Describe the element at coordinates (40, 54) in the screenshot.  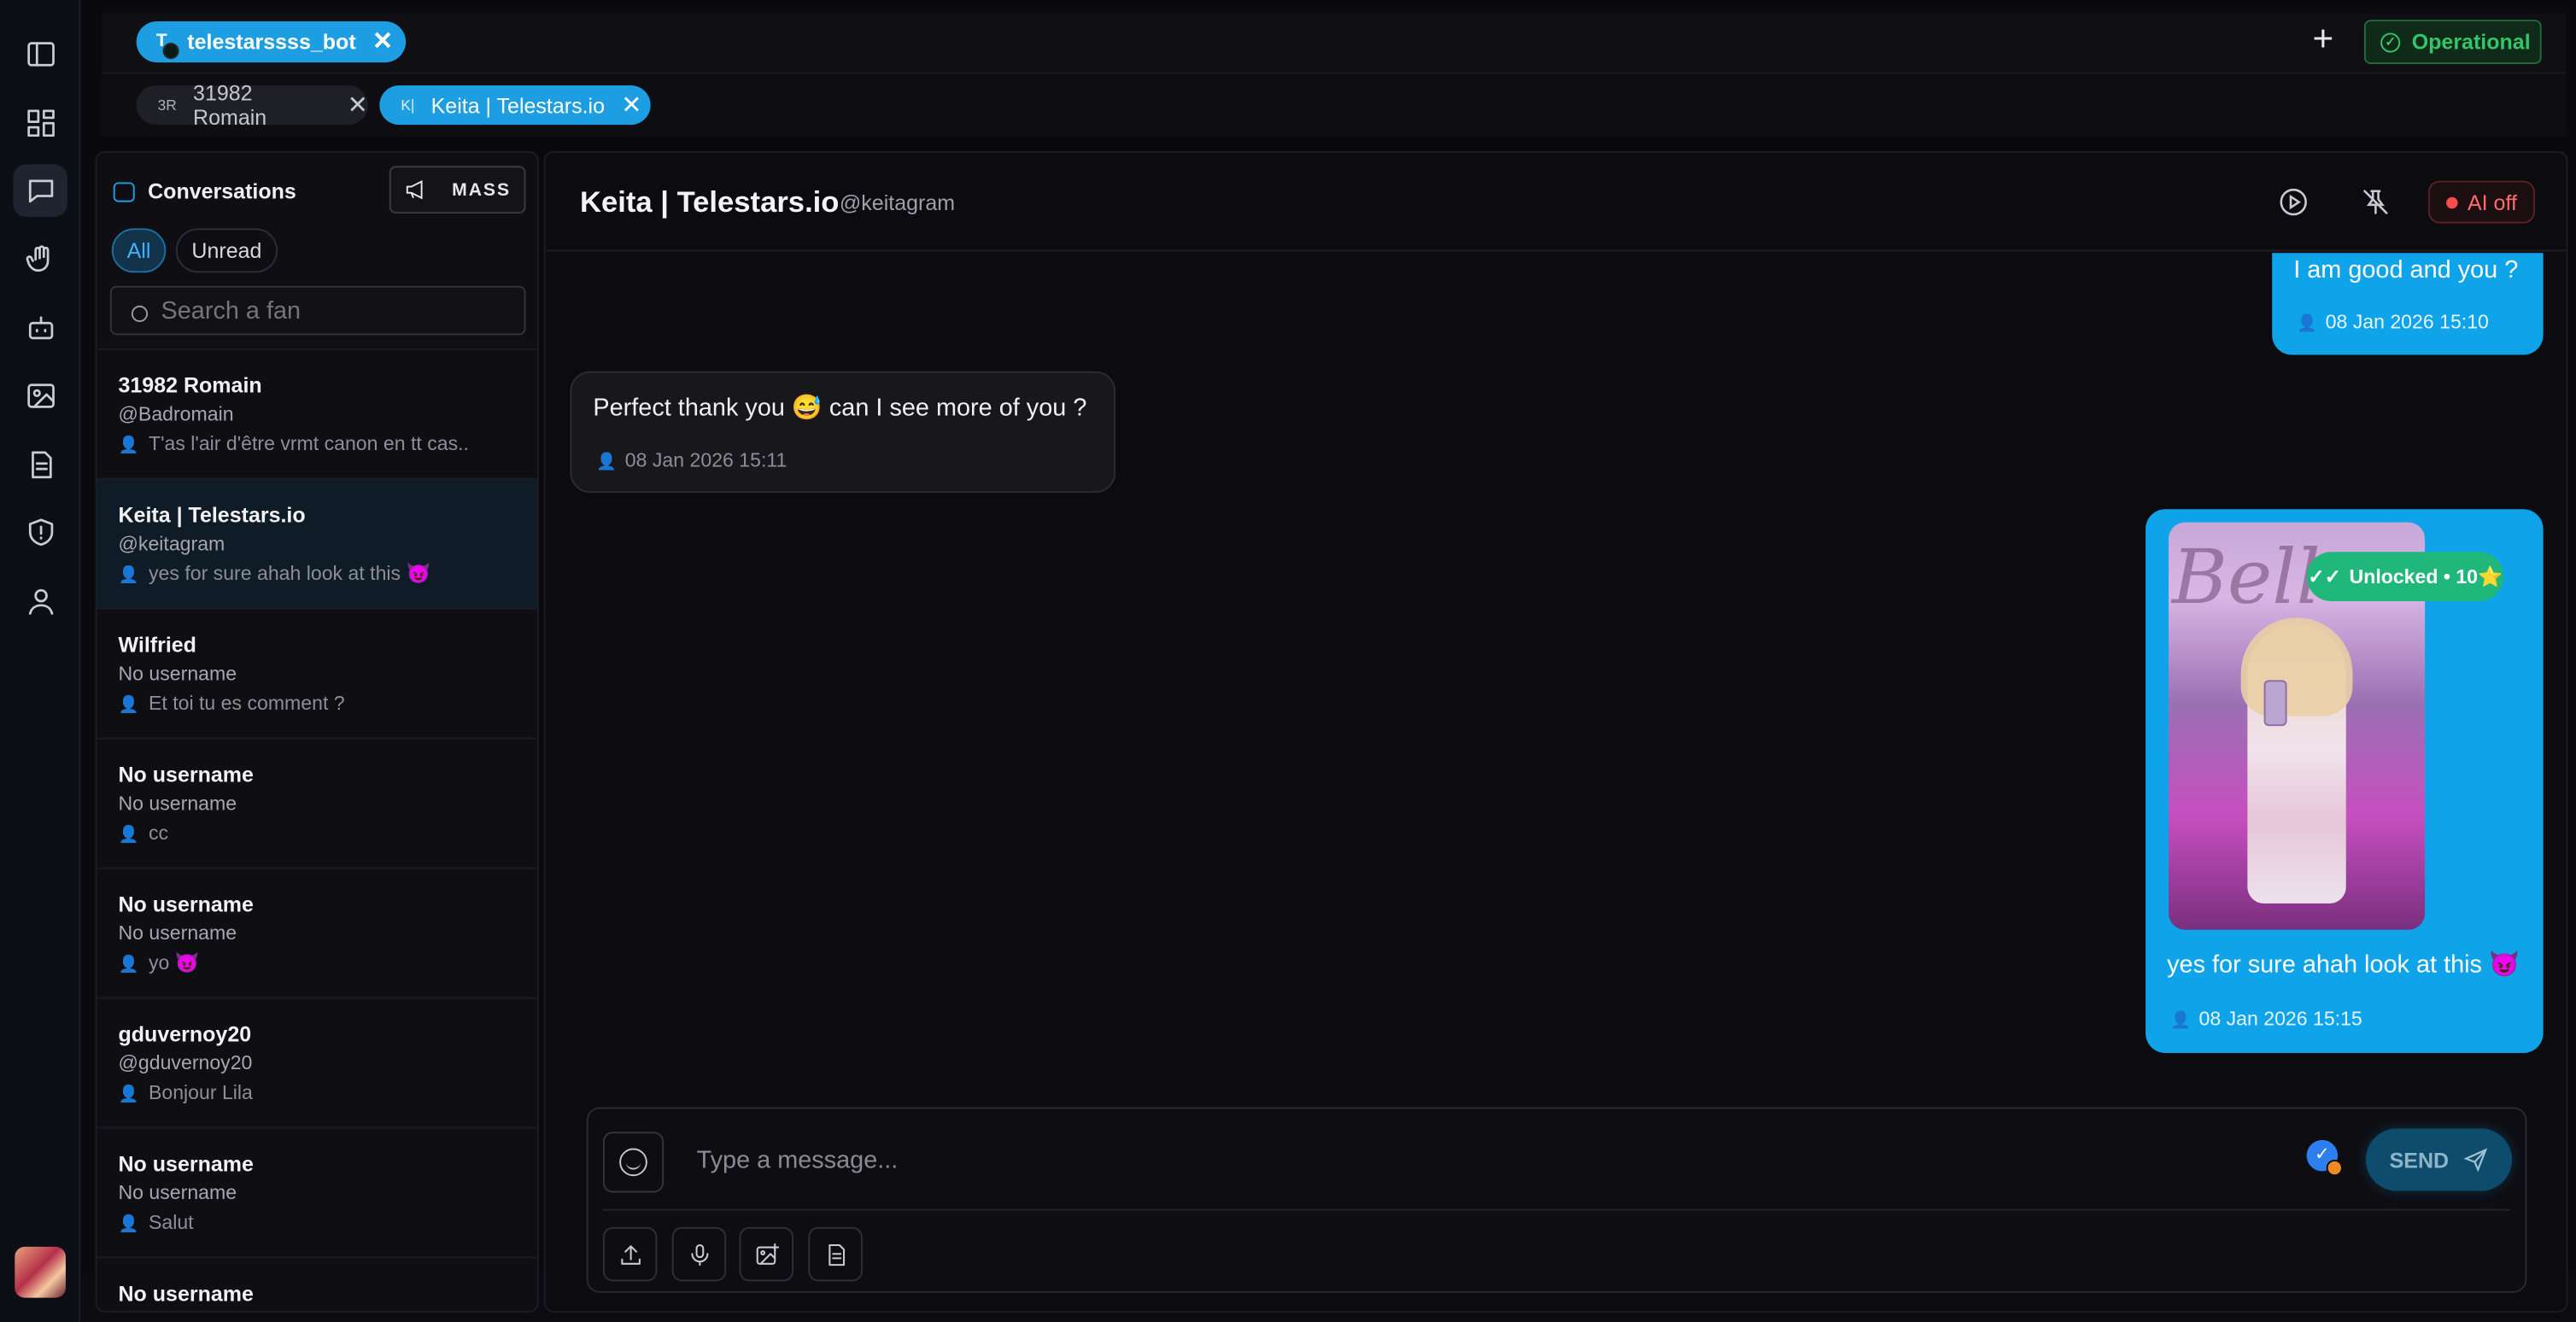
I see `sidebar-toggle-icon` at that location.